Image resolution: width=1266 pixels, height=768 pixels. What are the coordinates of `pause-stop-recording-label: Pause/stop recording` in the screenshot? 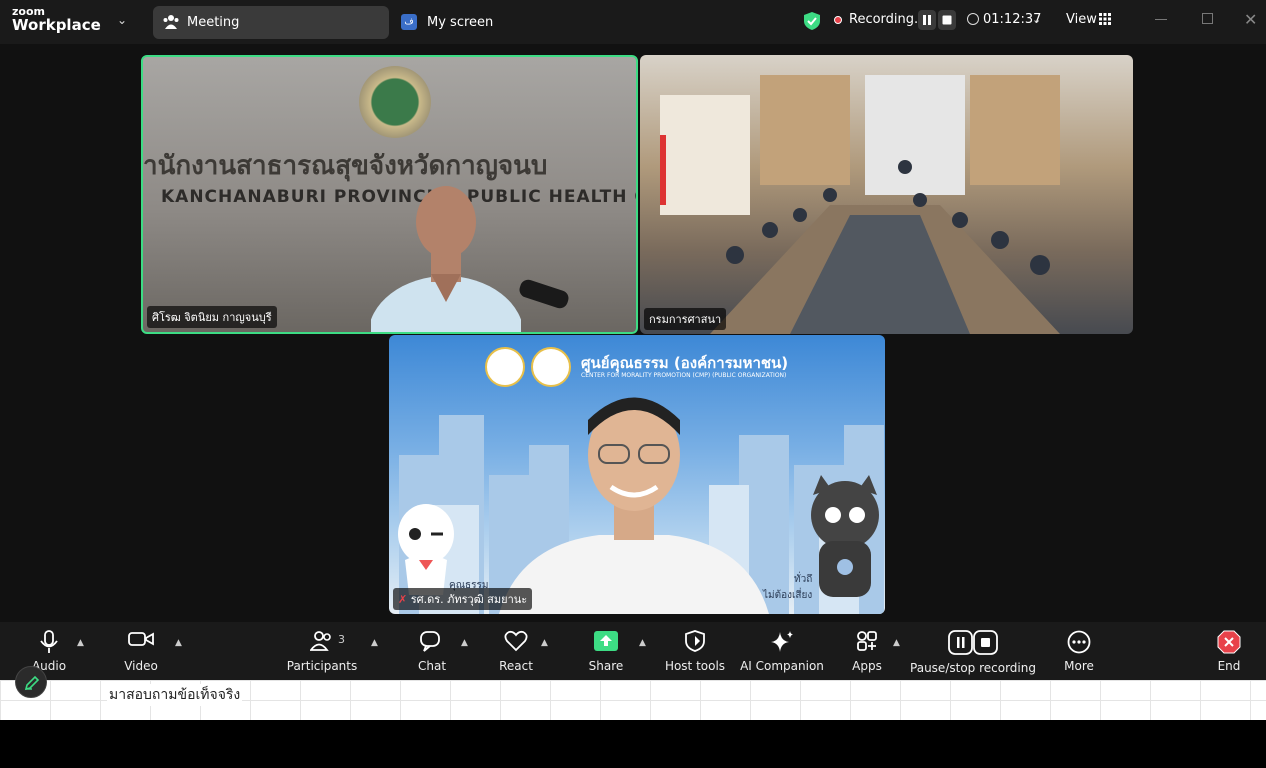 It's located at (973, 668).